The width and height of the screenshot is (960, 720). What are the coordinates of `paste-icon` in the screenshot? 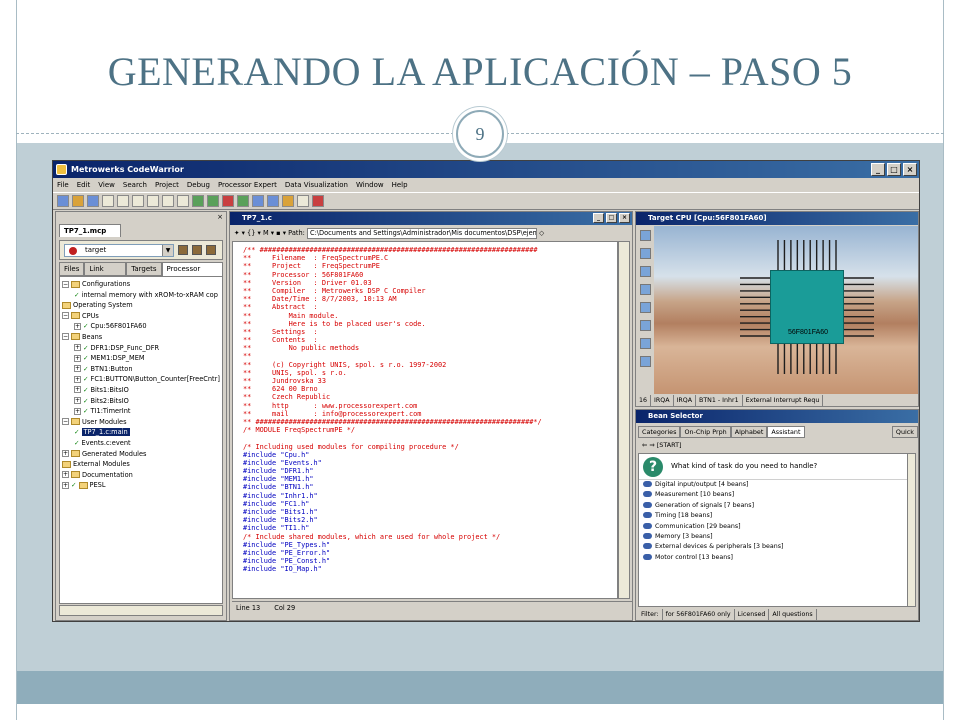 It's located at (168, 201).